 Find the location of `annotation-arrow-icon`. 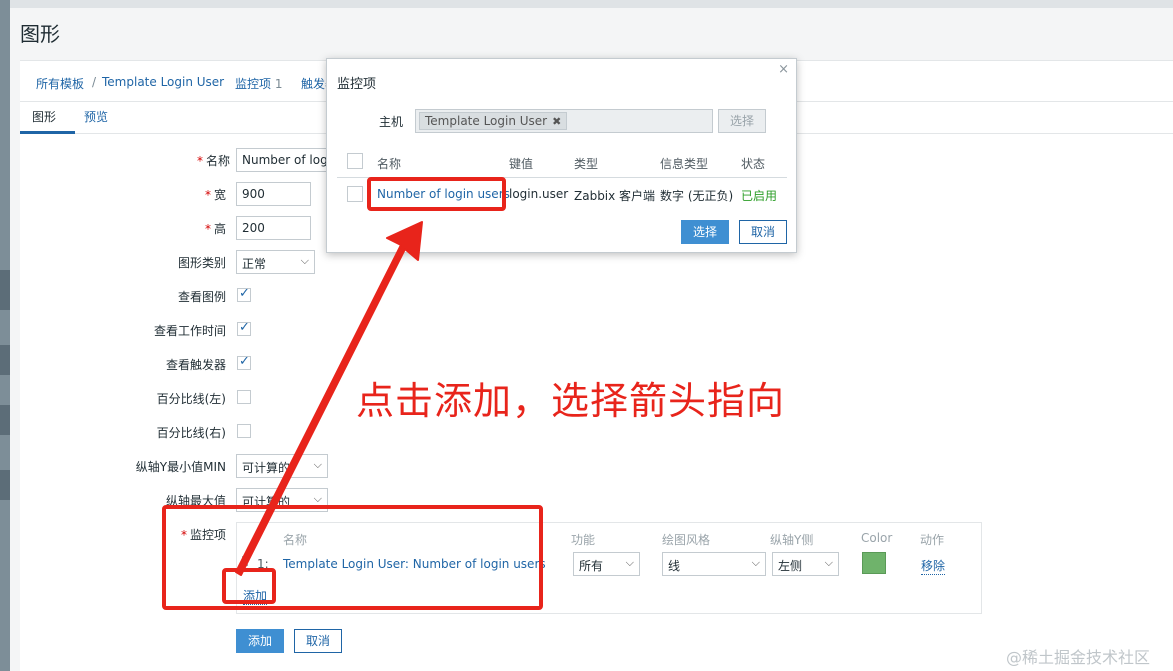

annotation-arrow-icon is located at coordinates (329, 398).